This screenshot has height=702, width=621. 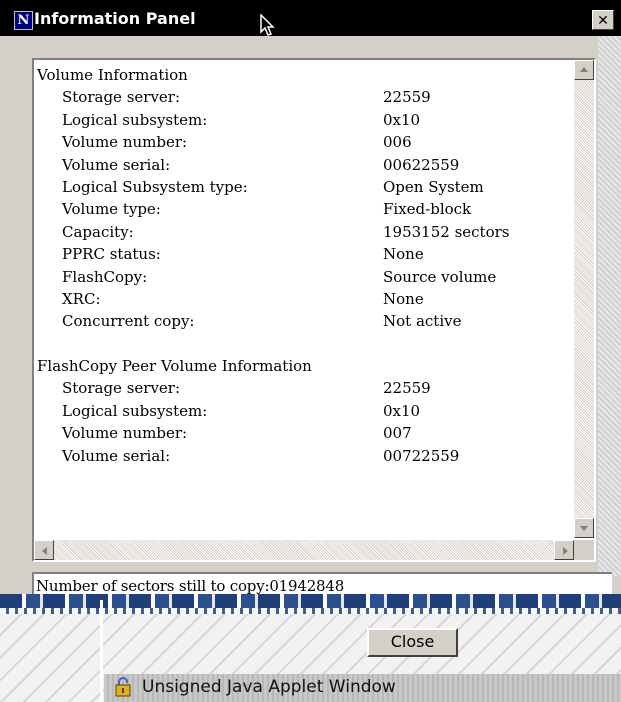 I want to click on info-label: PPRC status:, so click(x=111, y=254).